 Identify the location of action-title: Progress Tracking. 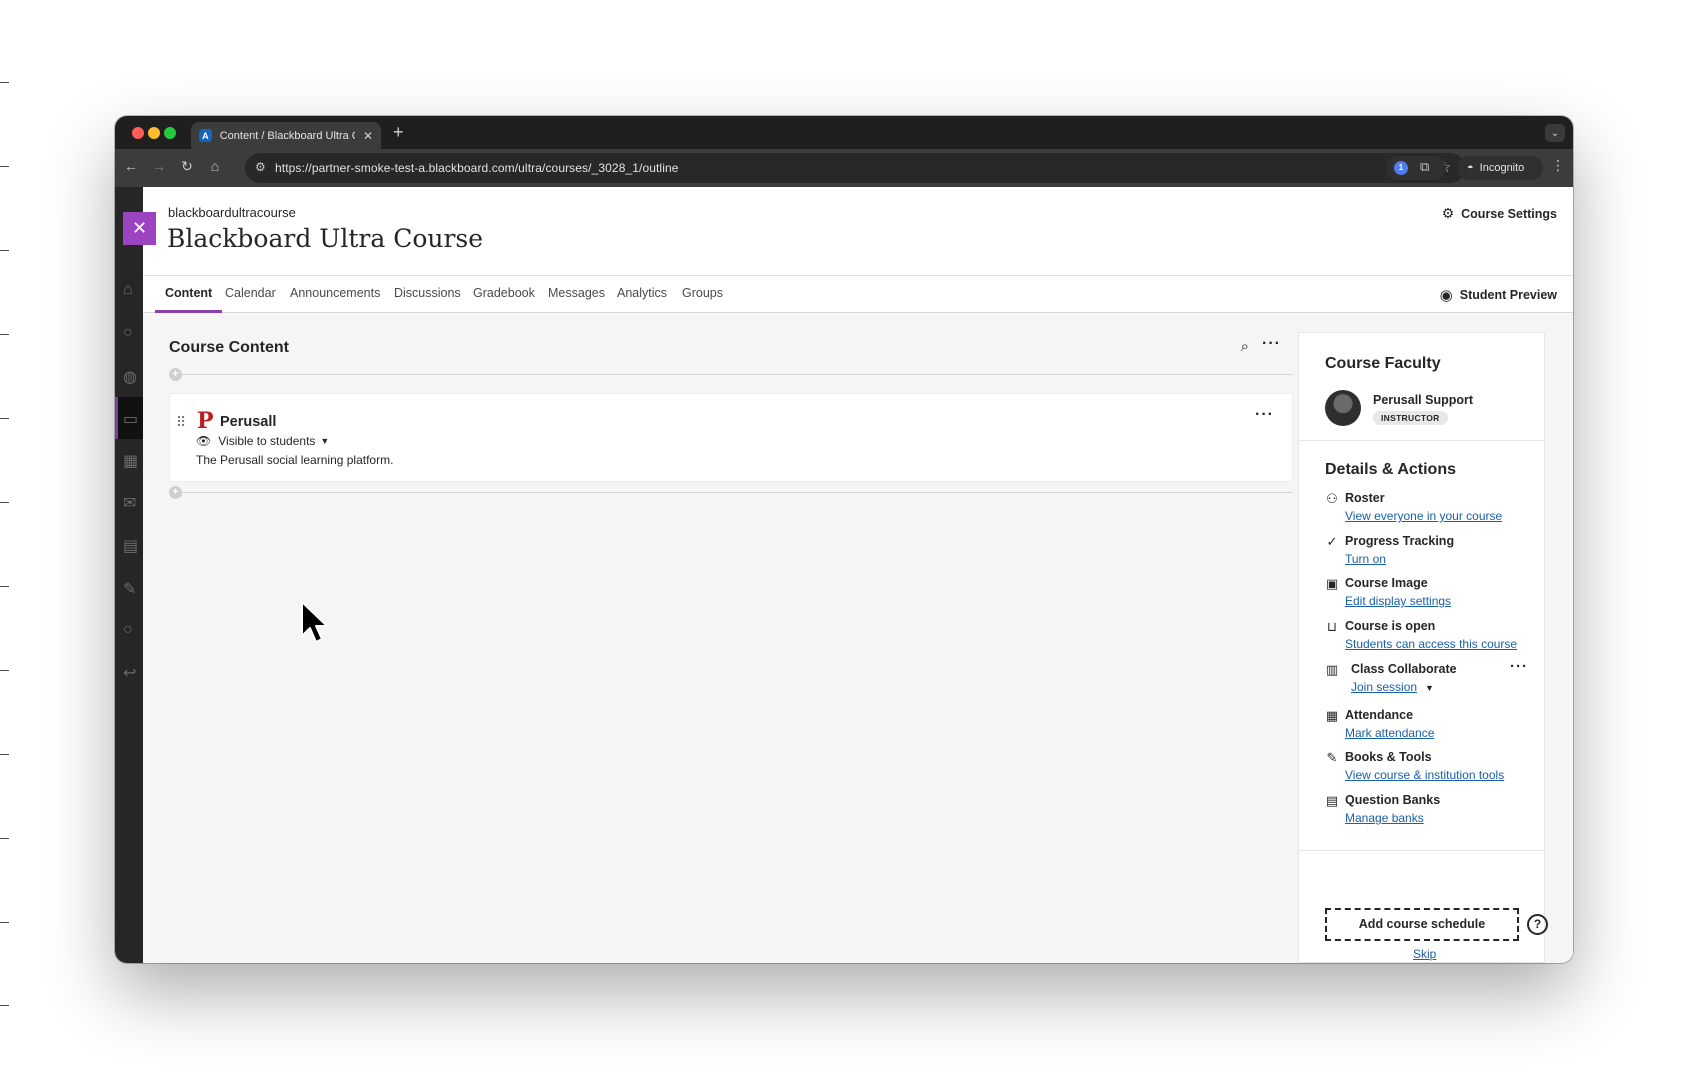
(1400, 541).